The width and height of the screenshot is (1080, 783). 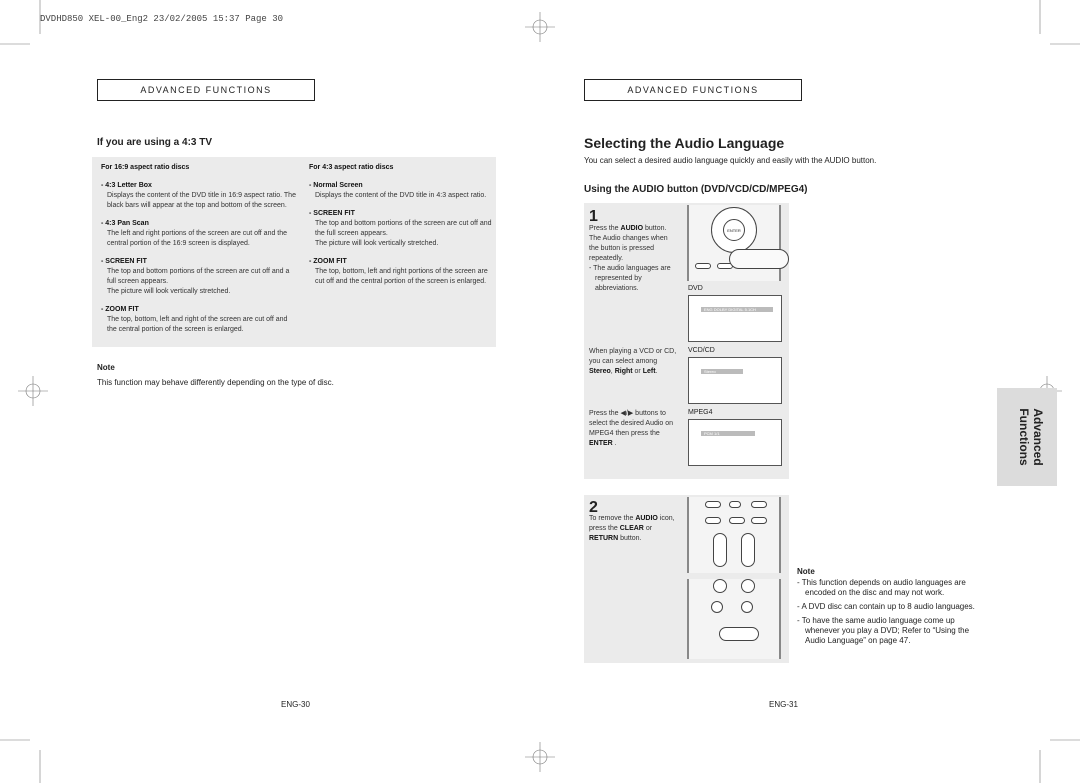 I want to click on section-heading: If you are using a 4:3 TV, so click(x=155, y=142).